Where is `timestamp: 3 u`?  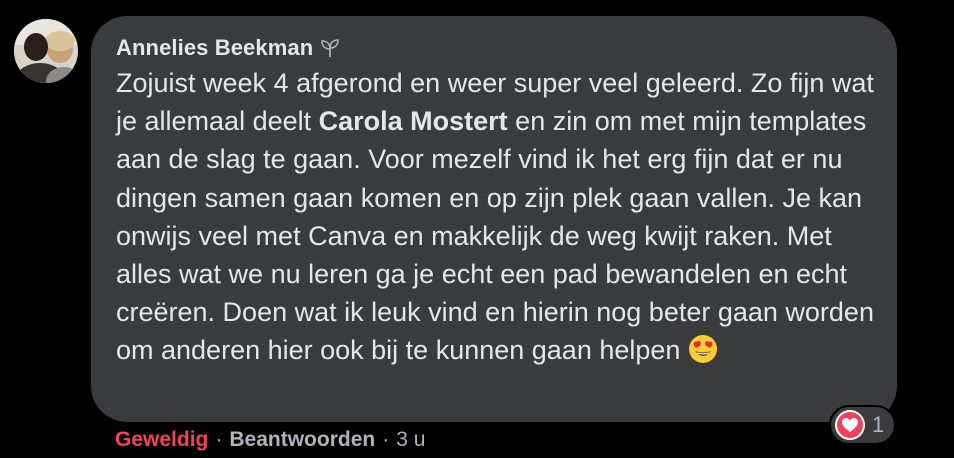
timestamp: 3 u is located at coordinates (410, 440).